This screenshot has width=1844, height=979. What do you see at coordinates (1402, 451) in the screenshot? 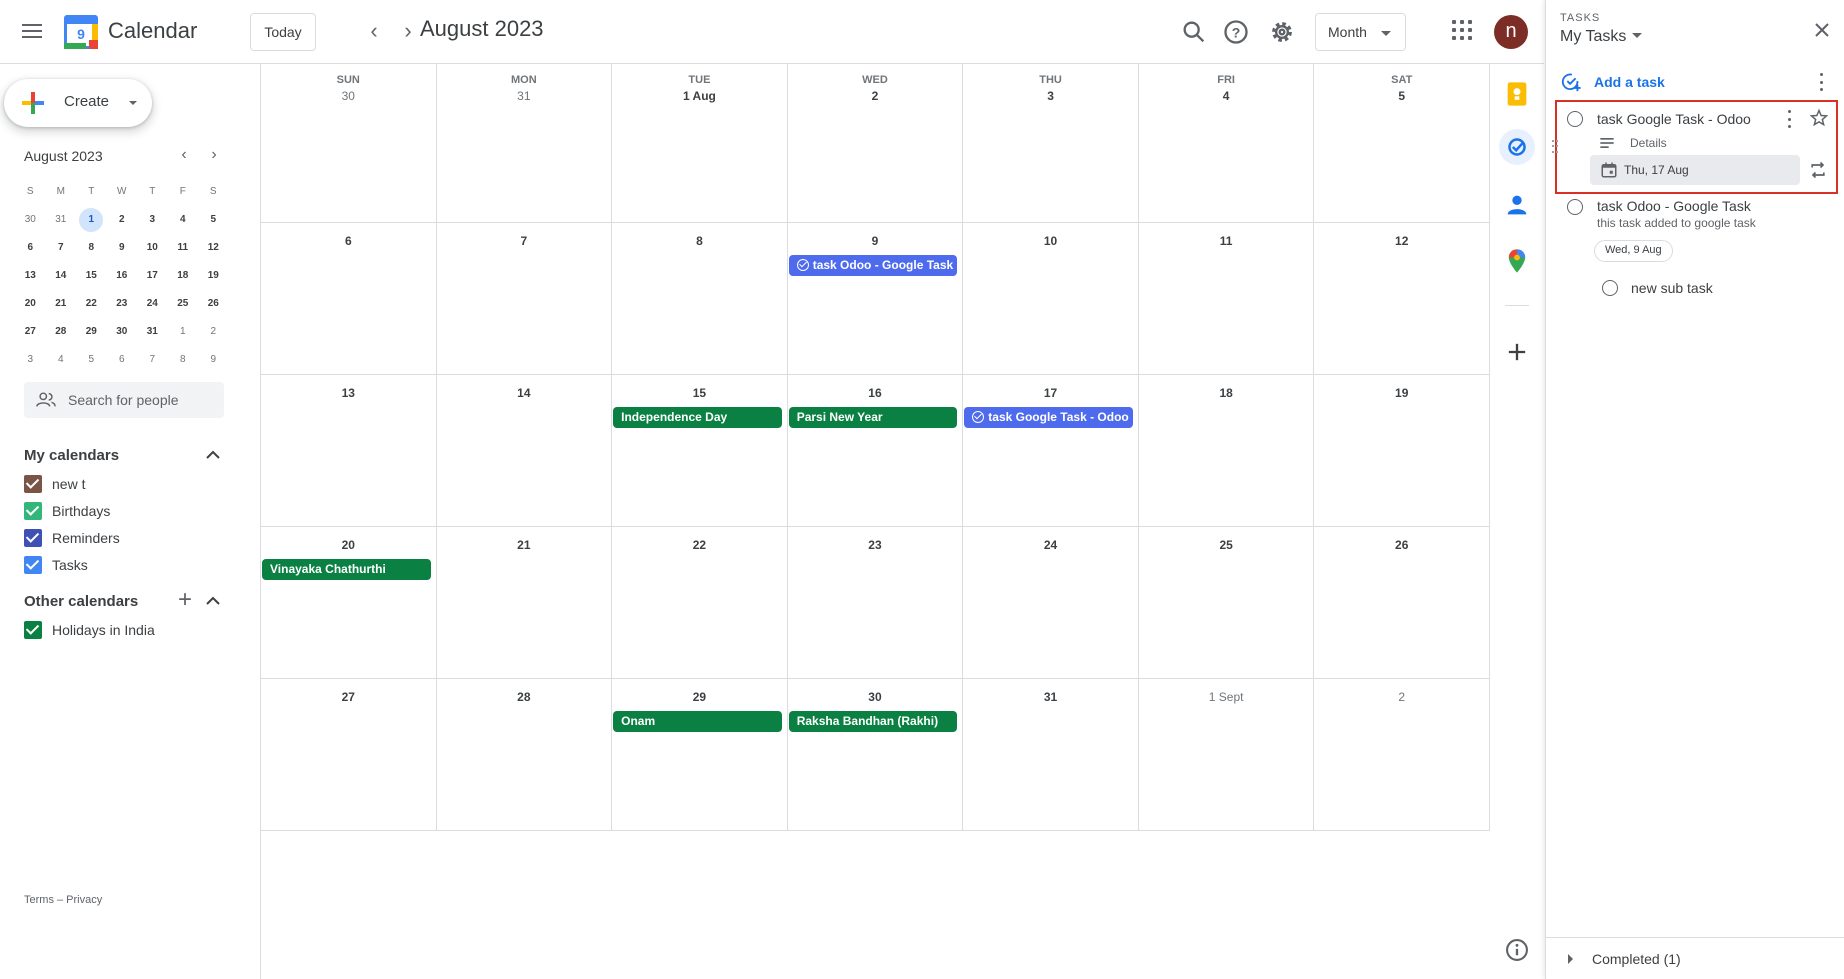
I see `day-cell: 19` at bounding box center [1402, 451].